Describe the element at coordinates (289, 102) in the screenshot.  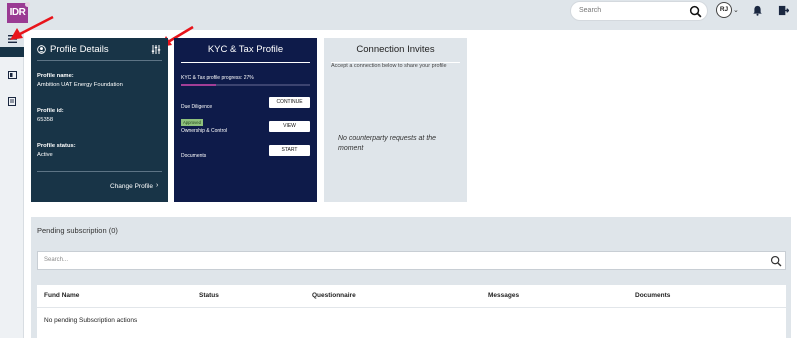
I see `continue-button: CONTINUE` at that location.